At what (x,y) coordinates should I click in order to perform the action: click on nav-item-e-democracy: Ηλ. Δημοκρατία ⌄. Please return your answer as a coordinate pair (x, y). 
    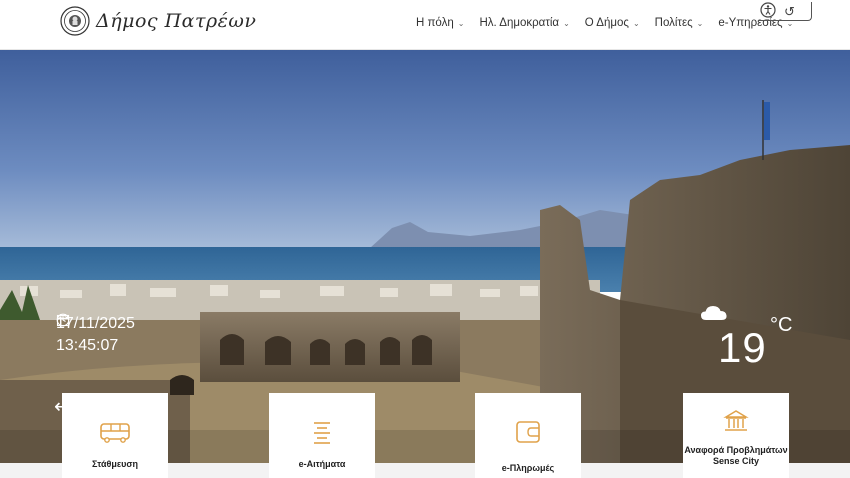
    Looking at the image, I should click on (524, 23).